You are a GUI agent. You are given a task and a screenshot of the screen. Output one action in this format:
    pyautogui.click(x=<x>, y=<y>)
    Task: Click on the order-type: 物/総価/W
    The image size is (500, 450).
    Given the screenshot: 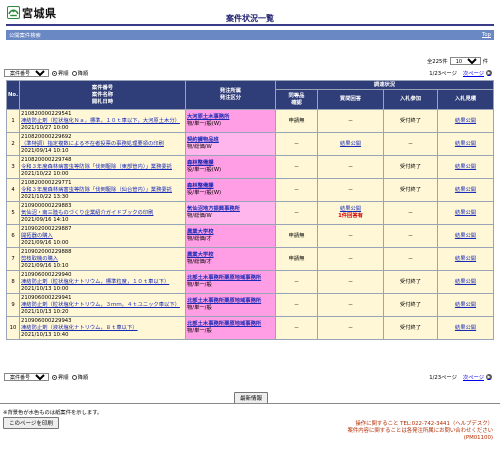 What is the action you would take?
    pyautogui.click(x=199, y=216)
    